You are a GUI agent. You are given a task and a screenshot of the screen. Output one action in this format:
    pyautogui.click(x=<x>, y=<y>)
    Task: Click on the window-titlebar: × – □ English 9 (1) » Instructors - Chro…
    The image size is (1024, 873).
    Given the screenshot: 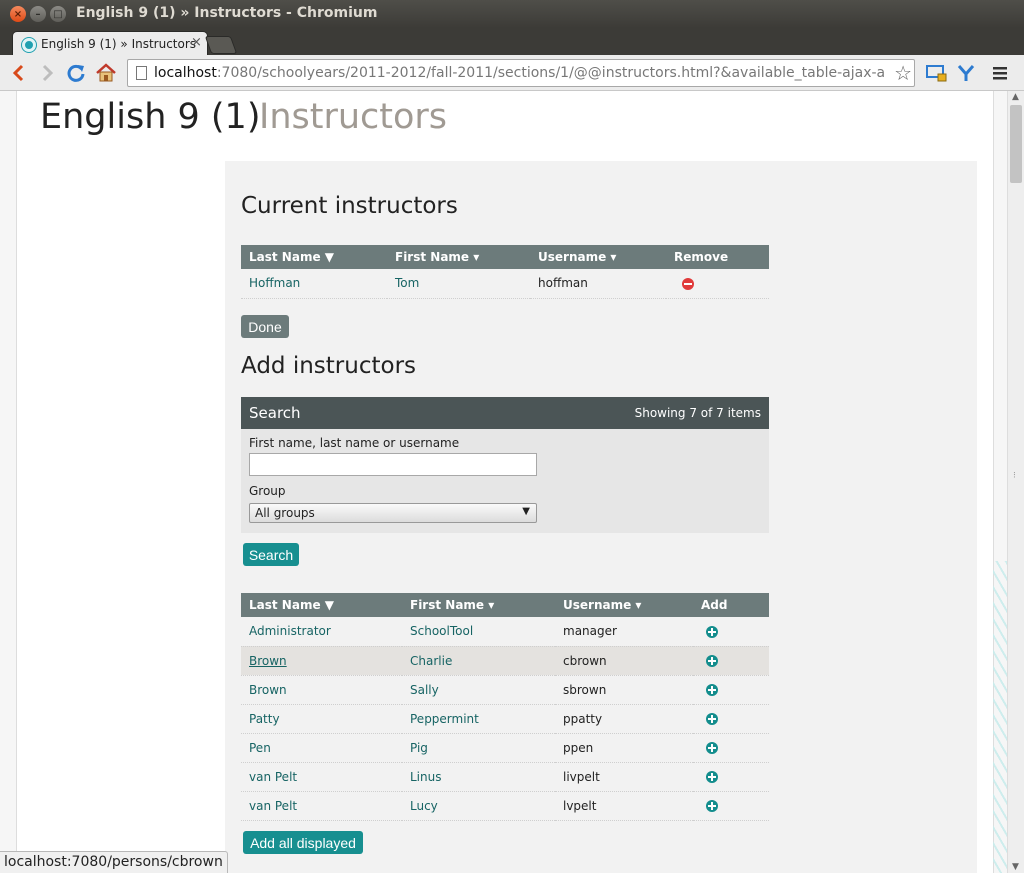 What is the action you would take?
    pyautogui.click(x=512, y=14)
    